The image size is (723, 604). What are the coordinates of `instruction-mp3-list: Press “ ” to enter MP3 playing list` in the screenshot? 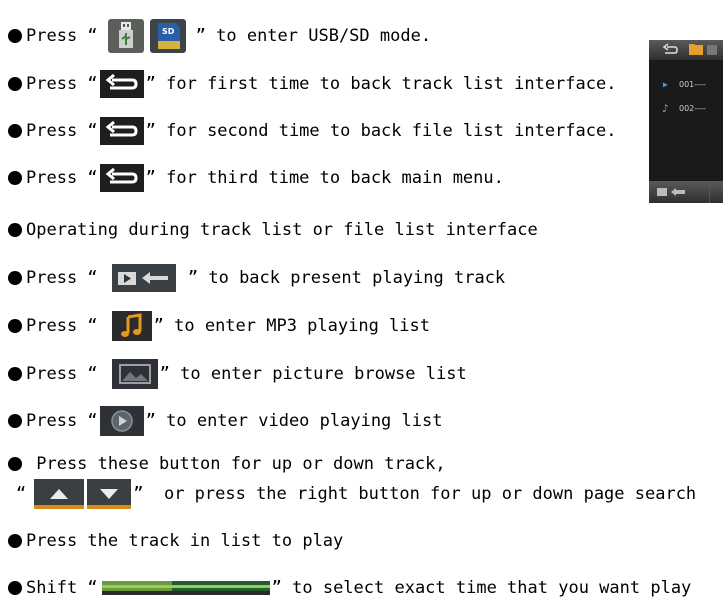 It's located at (219, 326).